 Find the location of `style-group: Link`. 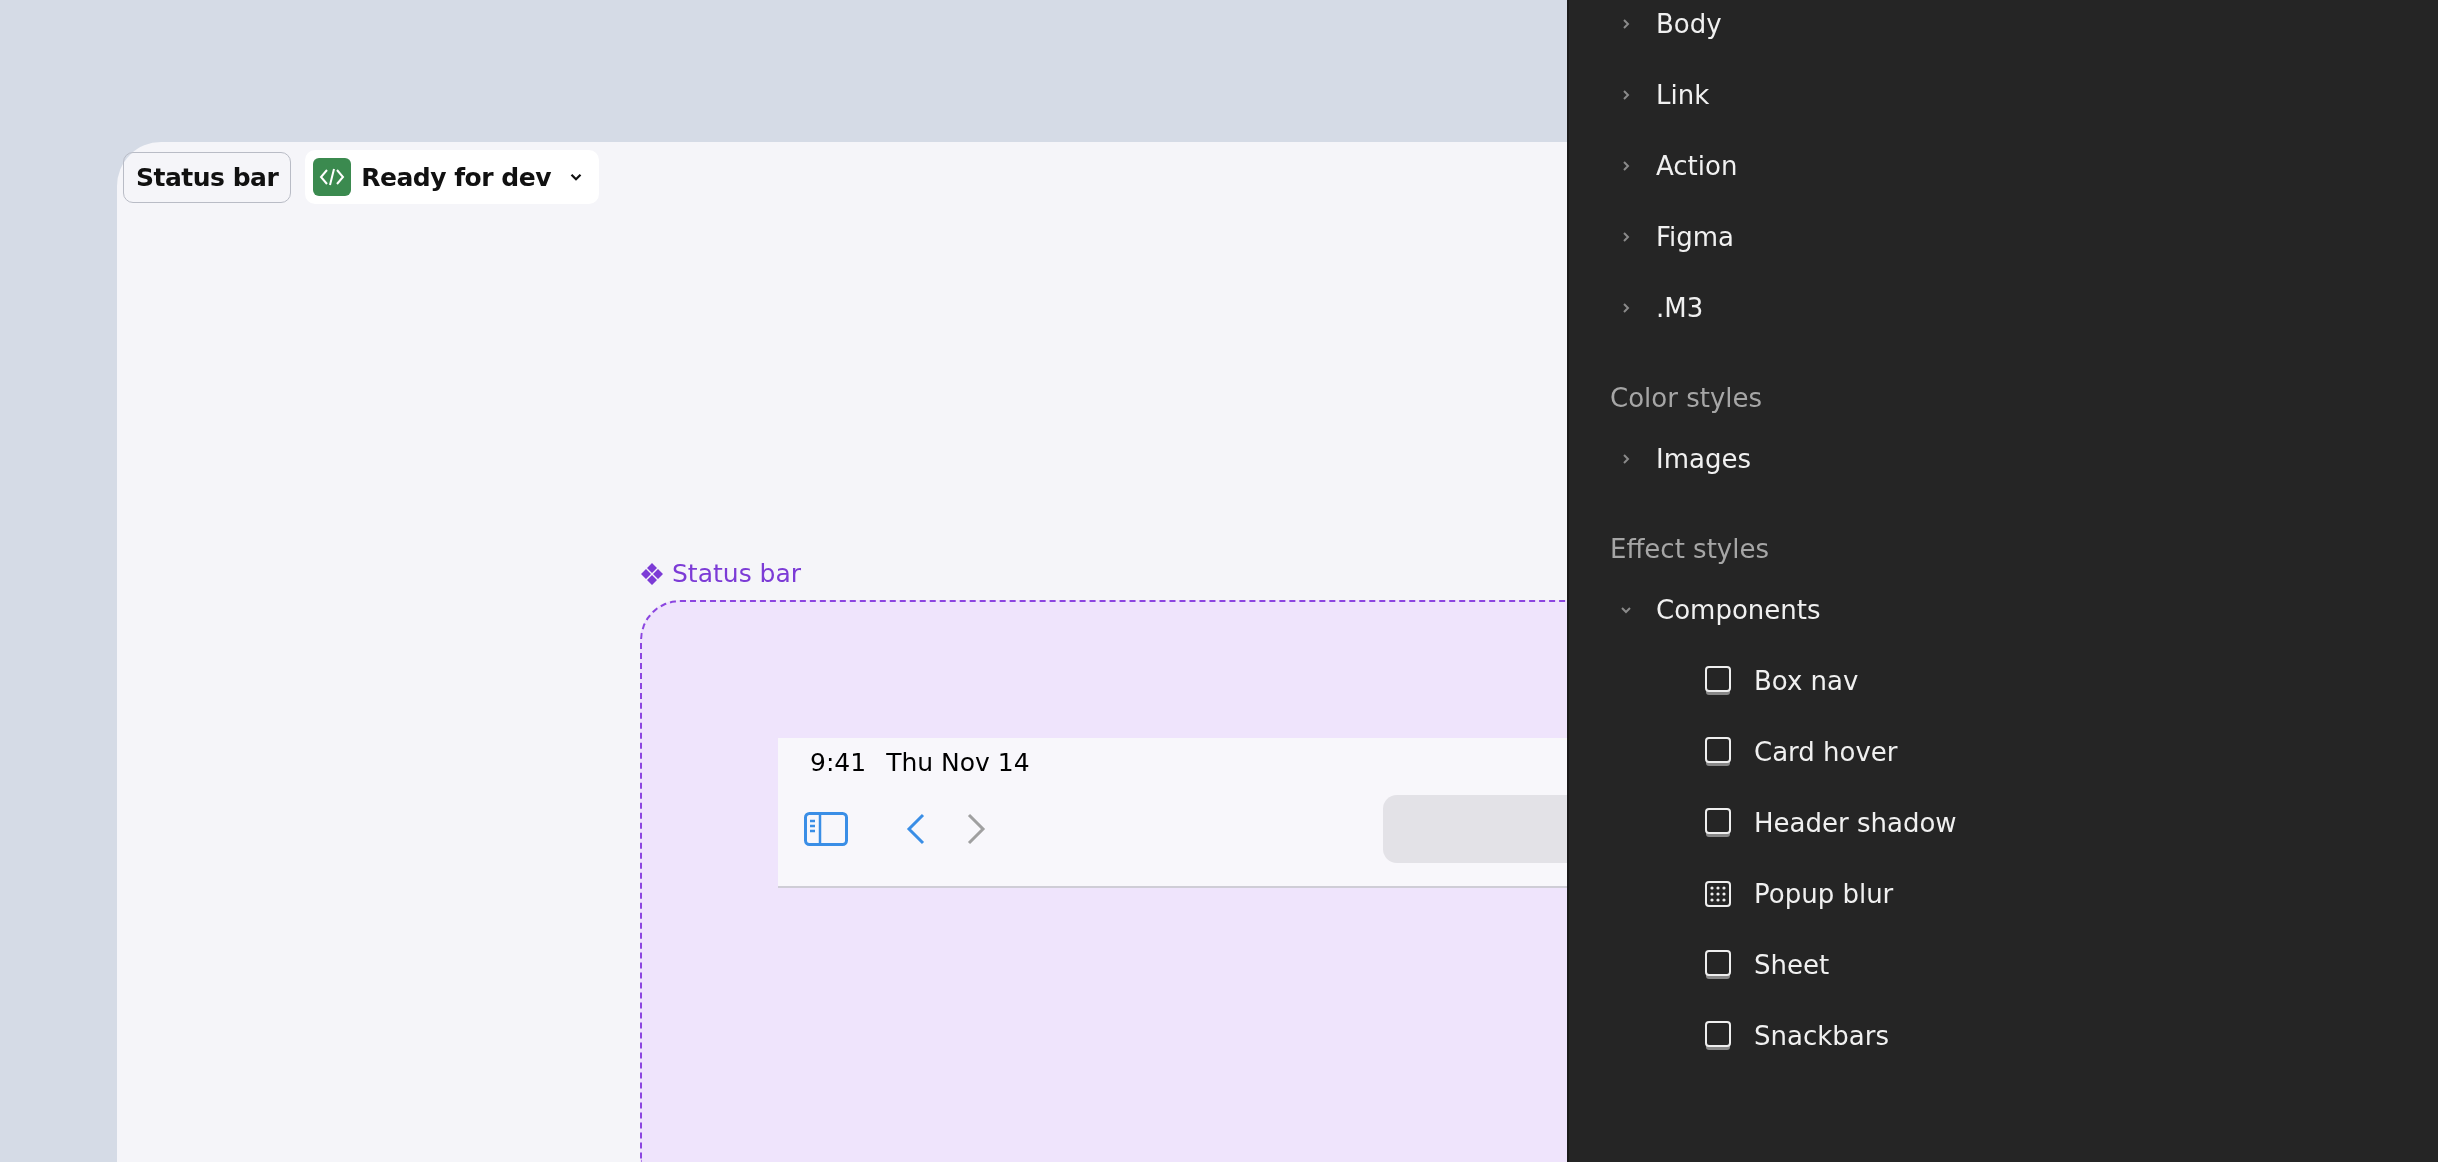

style-group: Link is located at coordinates (1660, 94).